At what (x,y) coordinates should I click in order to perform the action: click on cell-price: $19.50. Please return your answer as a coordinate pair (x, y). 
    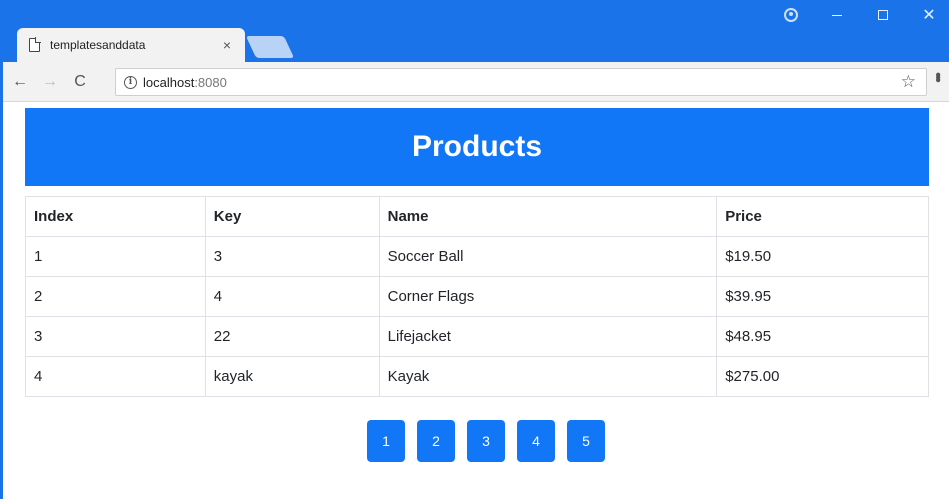
    Looking at the image, I should click on (822, 256).